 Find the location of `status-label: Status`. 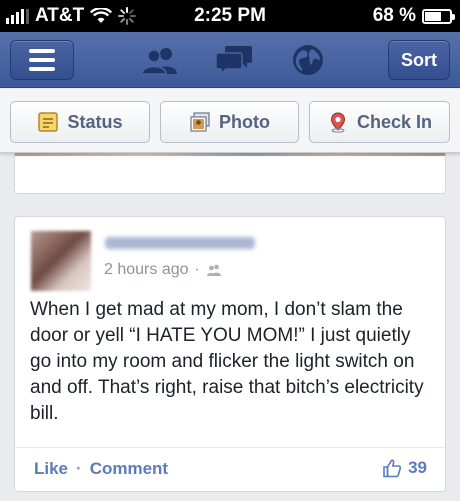

status-label: Status is located at coordinates (95, 121).